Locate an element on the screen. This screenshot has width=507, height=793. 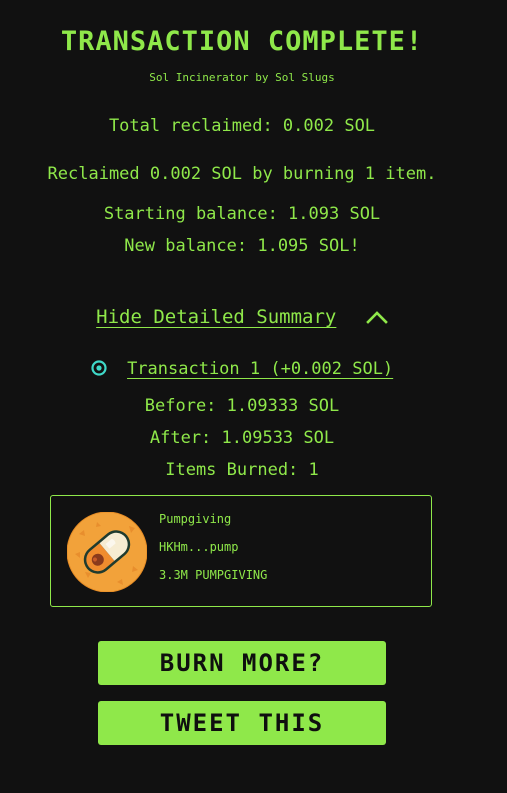
transaction-after: After: 1.09533 SOL is located at coordinates (242, 438).